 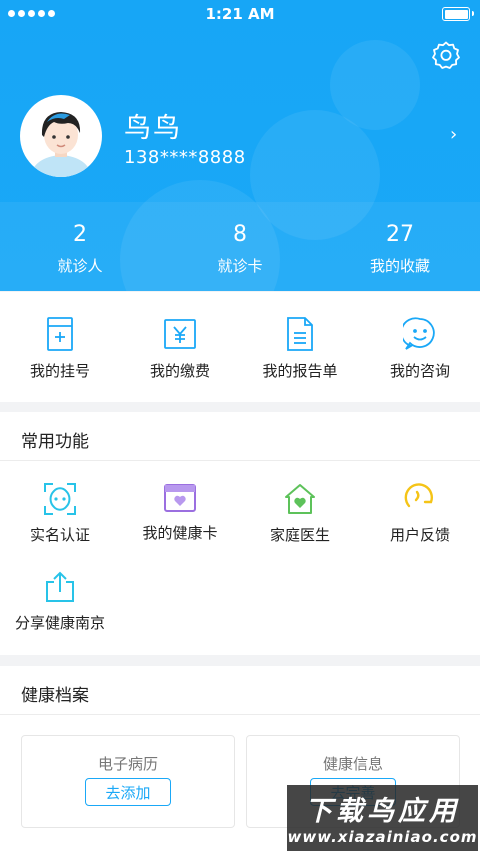 I want to click on my-services-card: 我的挂号 我的缴费 我的报告单 我的咨询, so click(x=240, y=347).